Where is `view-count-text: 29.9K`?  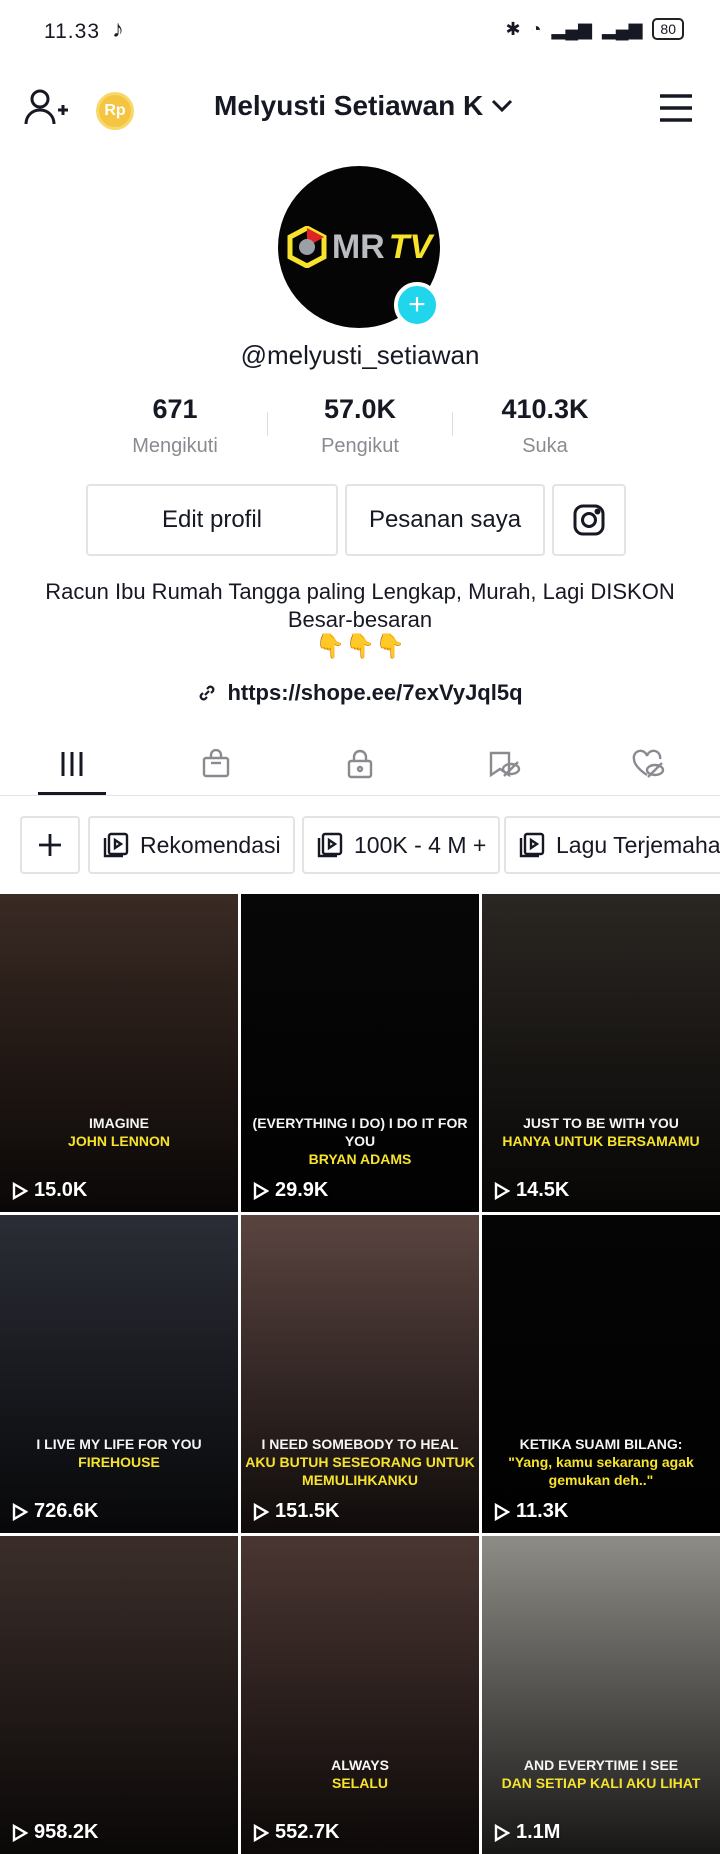 view-count-text: 29.9K is located at coordinates (302, 1190).